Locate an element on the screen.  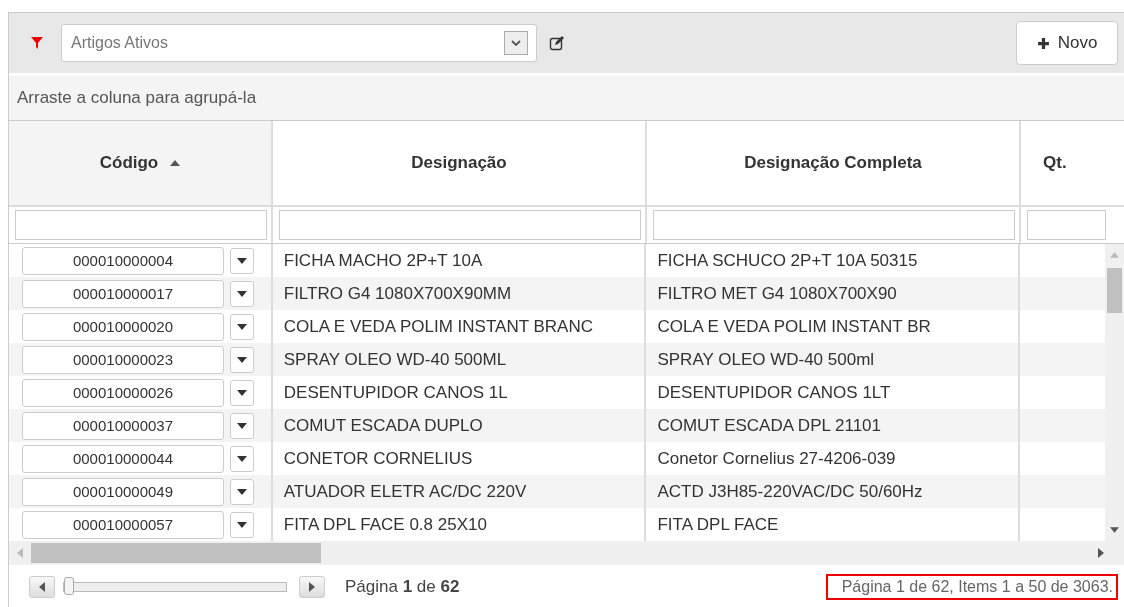
previous-page-button is located at coordinates (42, 586).